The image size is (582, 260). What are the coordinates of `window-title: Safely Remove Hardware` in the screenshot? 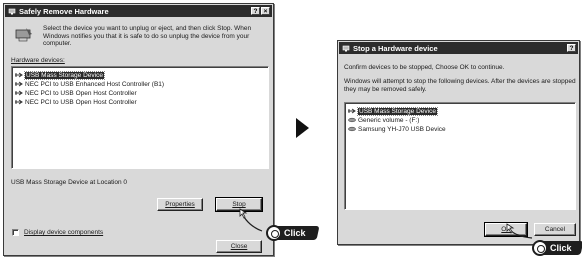 It's located at (64, 11).